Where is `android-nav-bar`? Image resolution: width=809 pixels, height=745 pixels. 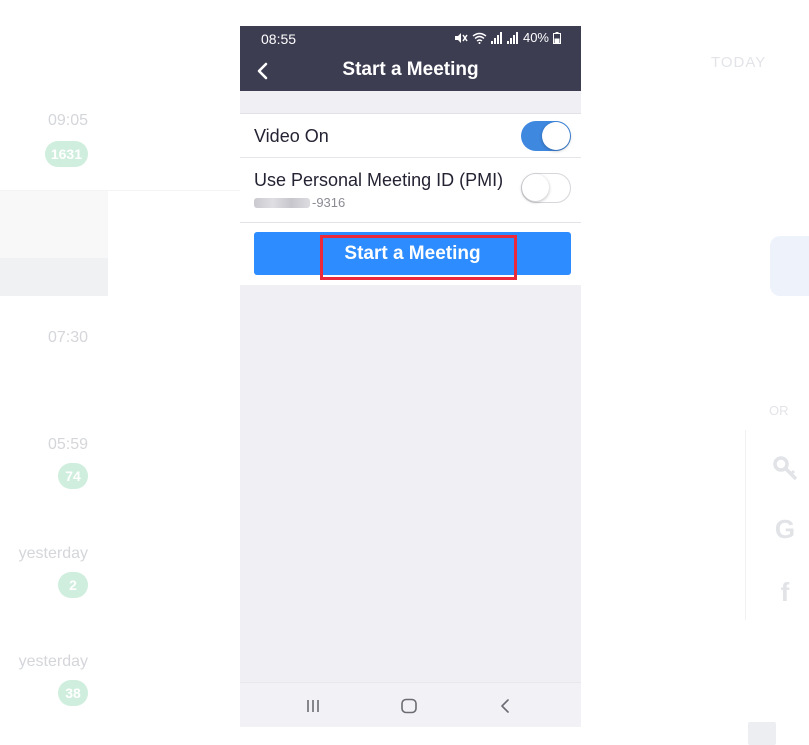 android-nav-bar is located at coordinates (410, 704).